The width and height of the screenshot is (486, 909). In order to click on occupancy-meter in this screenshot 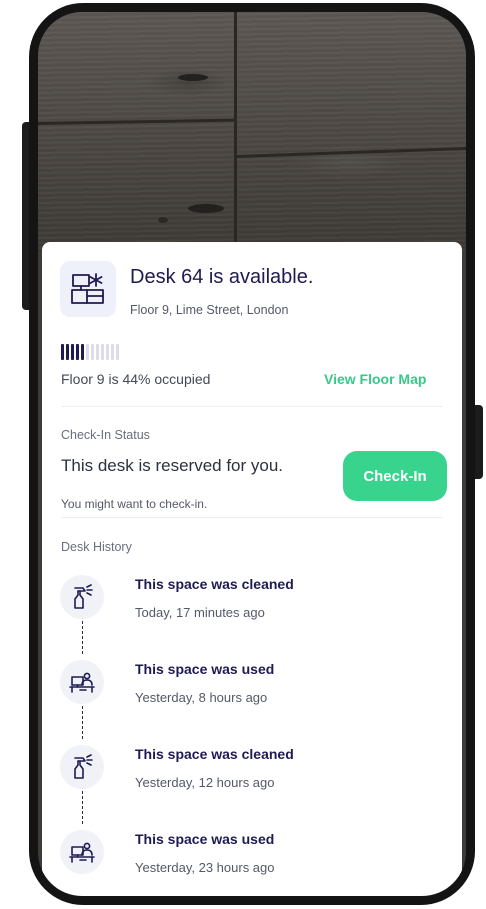, I will do `click(90, 352)`.